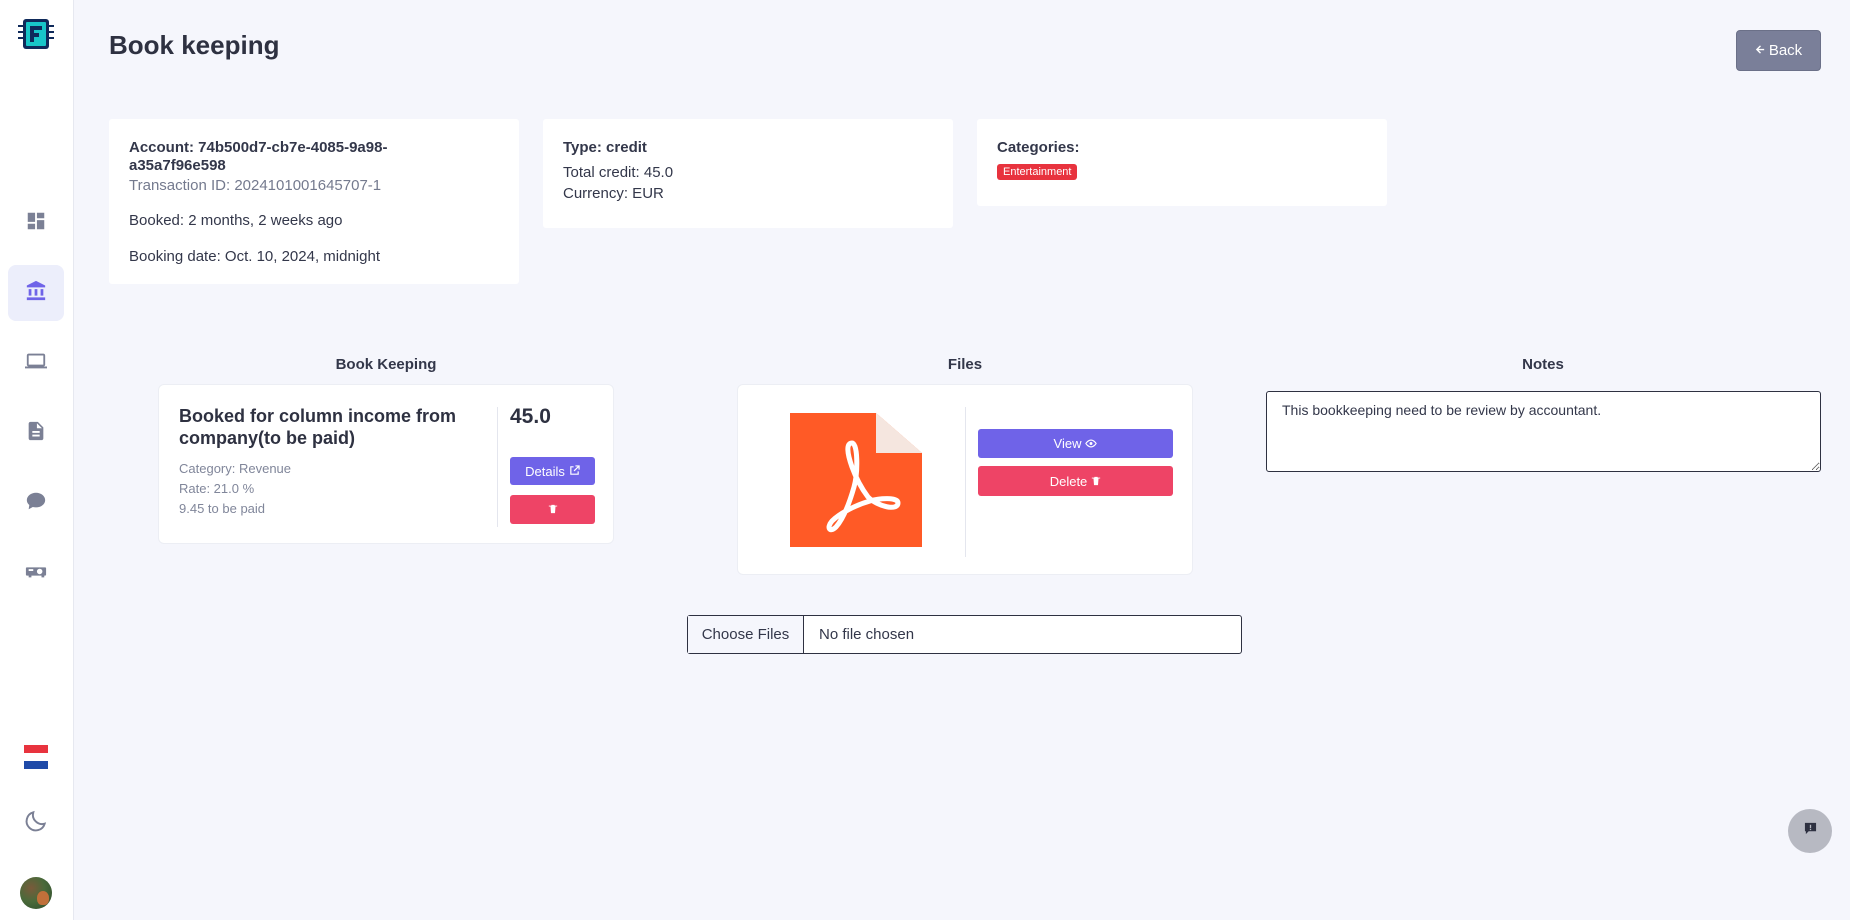 The image size is (1850, 920). I want to click on details-button: Details, so click(552, 471).